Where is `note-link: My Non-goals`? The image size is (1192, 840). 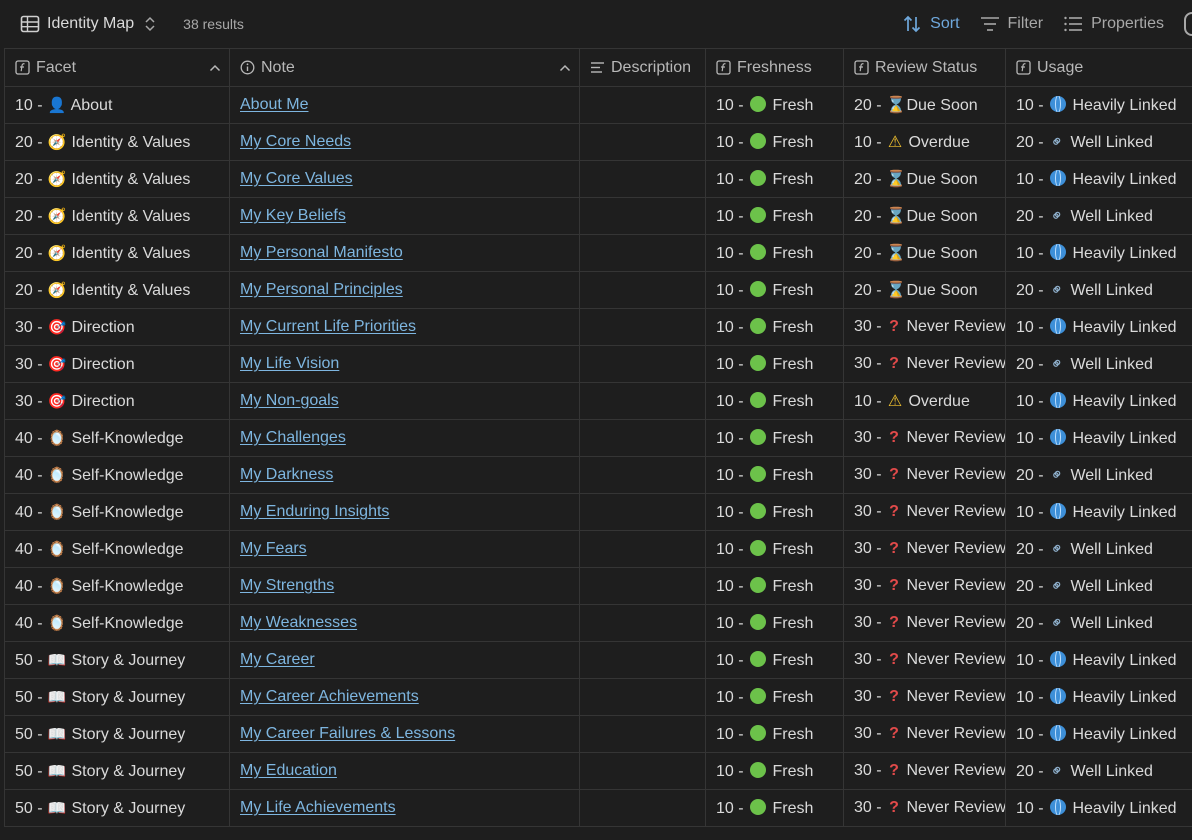 note-link: My Non-goals is located at coordinates (289, 400).